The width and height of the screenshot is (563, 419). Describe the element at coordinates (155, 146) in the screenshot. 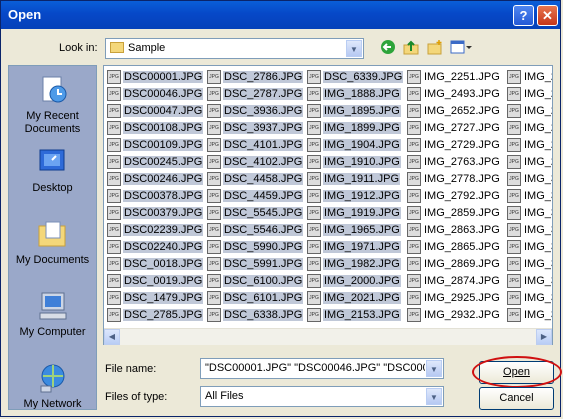

I see `file-item: JPG DSC00109.JPG` at that location.